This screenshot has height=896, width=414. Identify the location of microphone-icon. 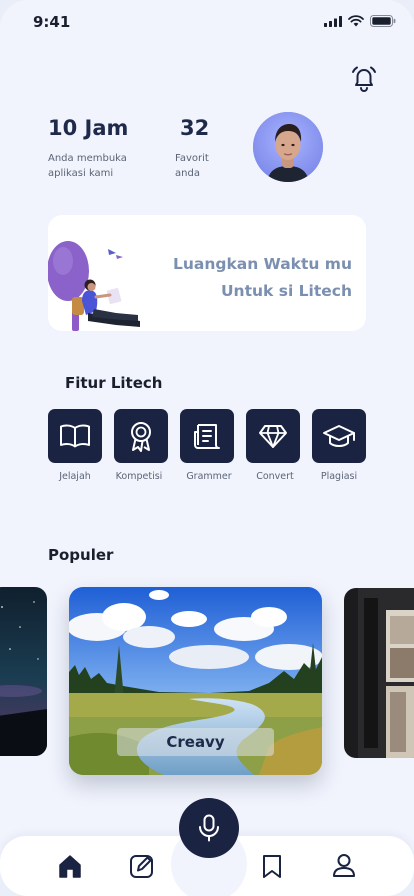
(209, 828).